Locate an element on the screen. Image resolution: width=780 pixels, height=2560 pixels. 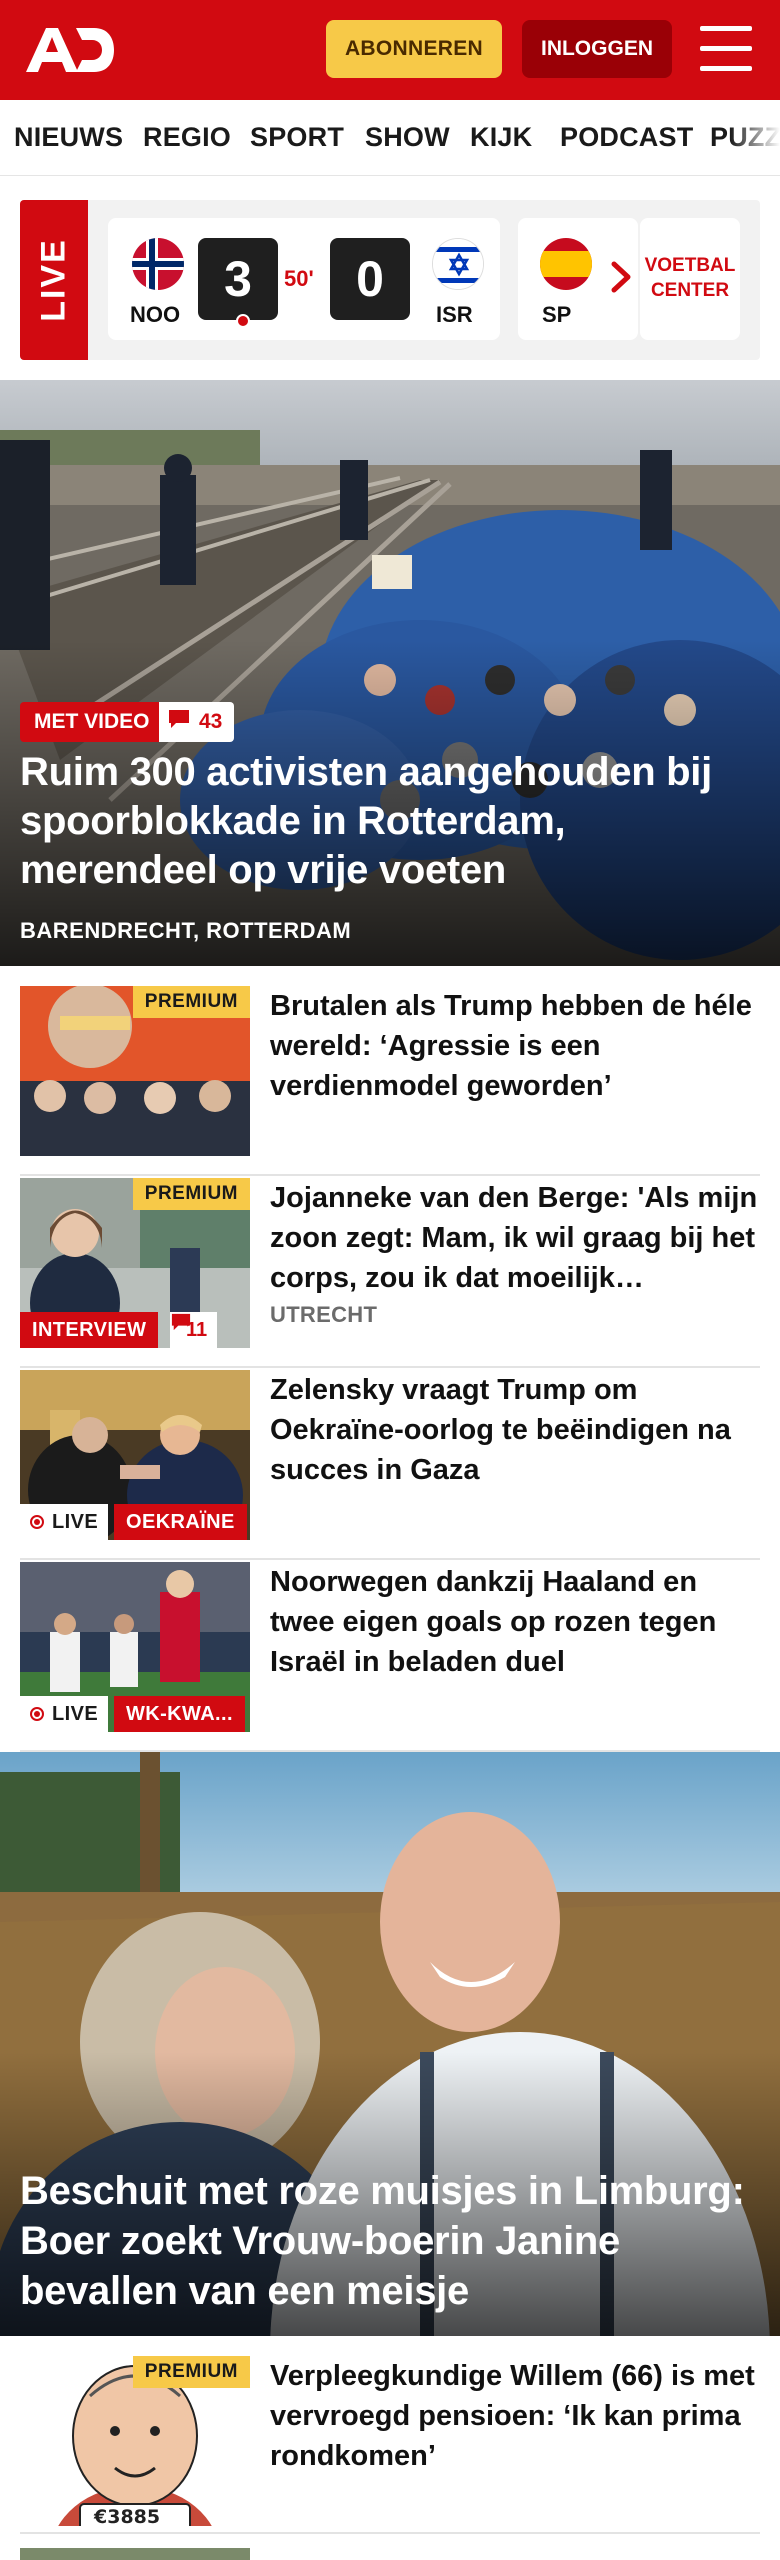
article-location: UTRECHT is located at coordinates (324, 1314).